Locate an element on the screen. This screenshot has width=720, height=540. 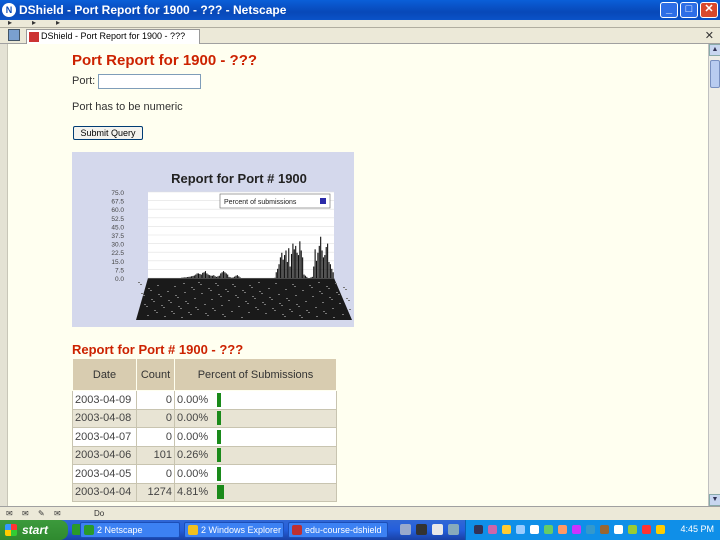
quicklaunch-tool-icon is located at coordinates (405, 529).